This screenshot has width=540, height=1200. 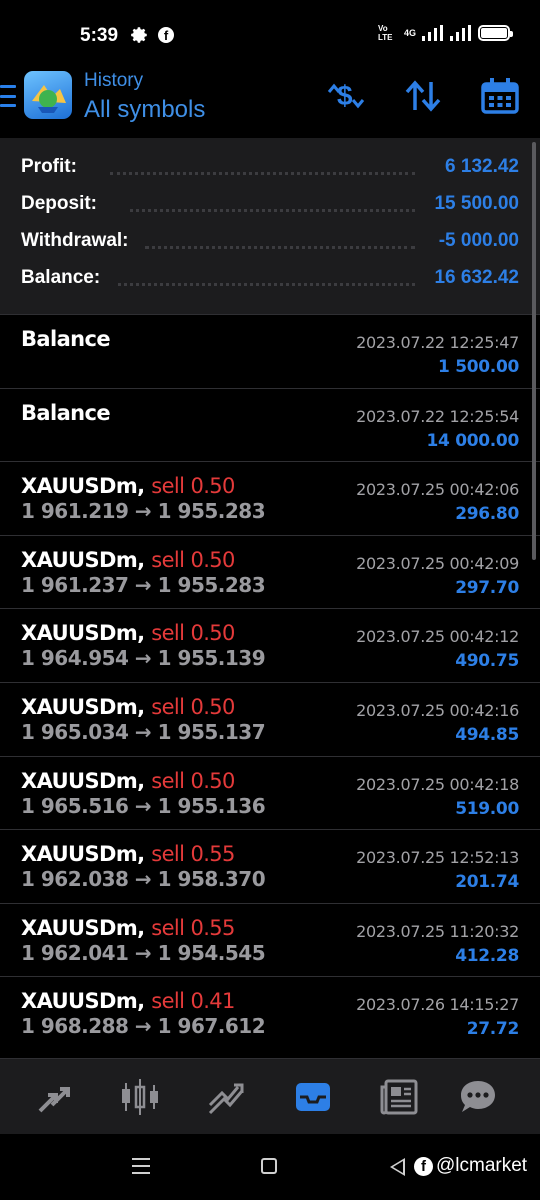 What do you see at coordinates (445, 33) in the screenshot?
I see `status-indicators: Vo LTE 4G` at bounding box center [445, 33].